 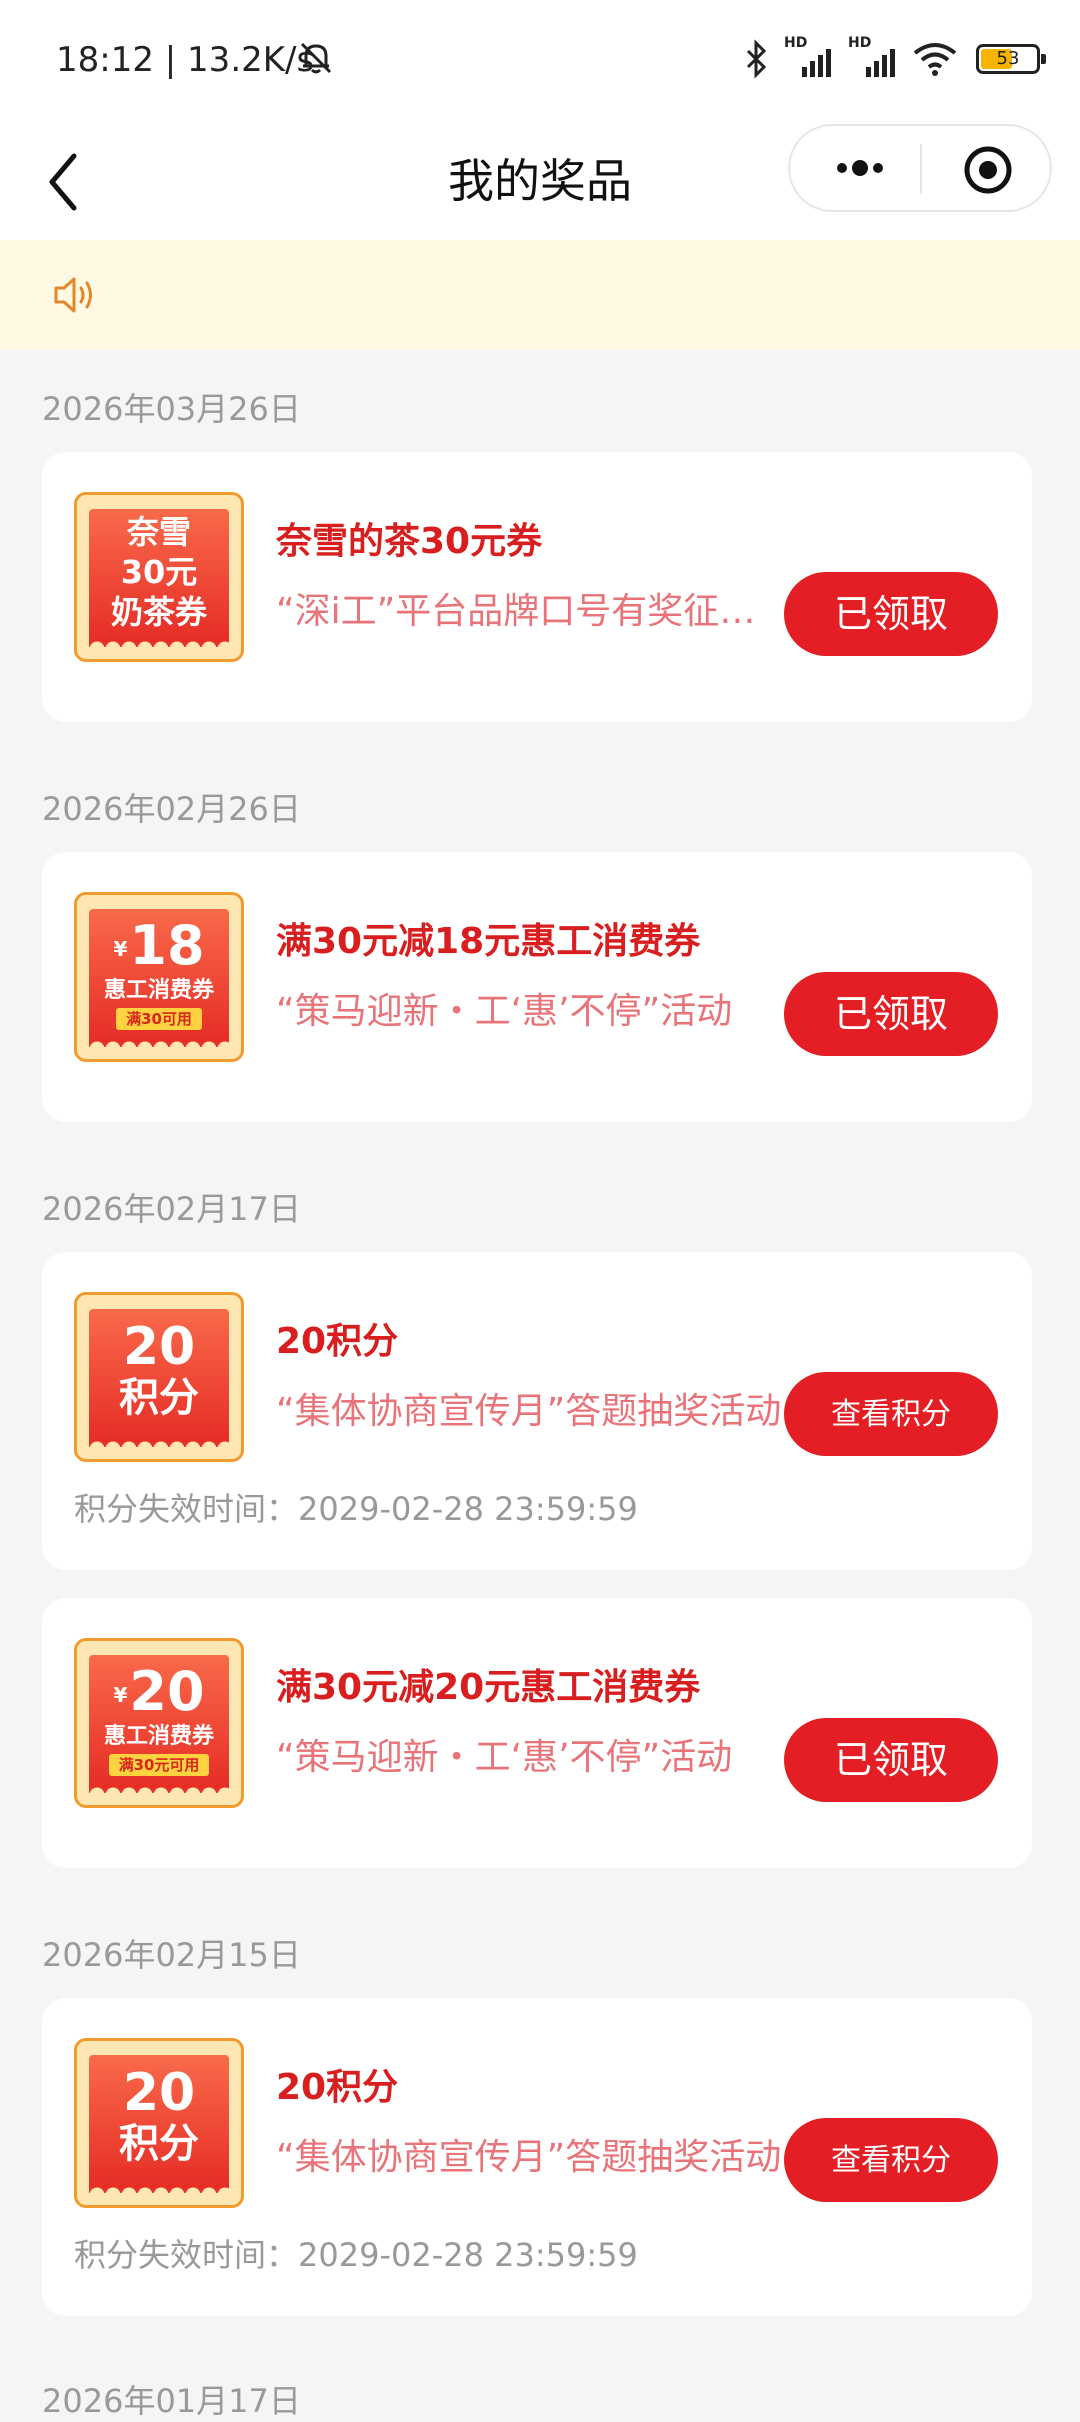 I want to click on date-label: 2026年02月17日, so click(x=171, y=1209).